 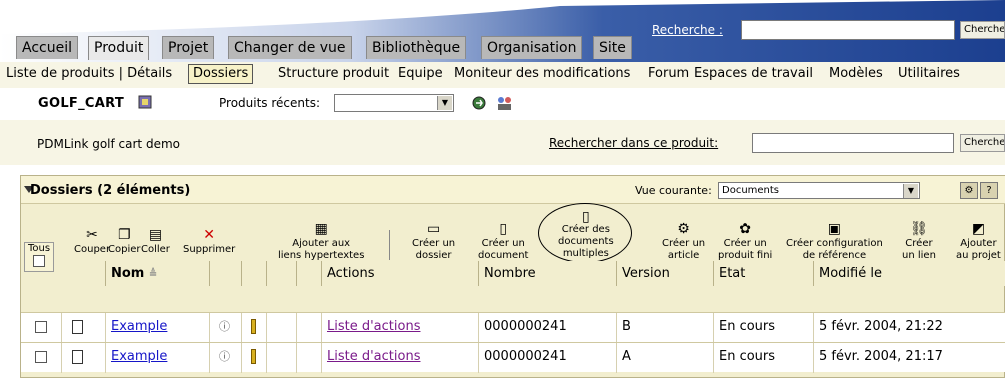 I want to click on modified-cell: 5 févr. 2004, 21:17, so click(x=909, y=358).